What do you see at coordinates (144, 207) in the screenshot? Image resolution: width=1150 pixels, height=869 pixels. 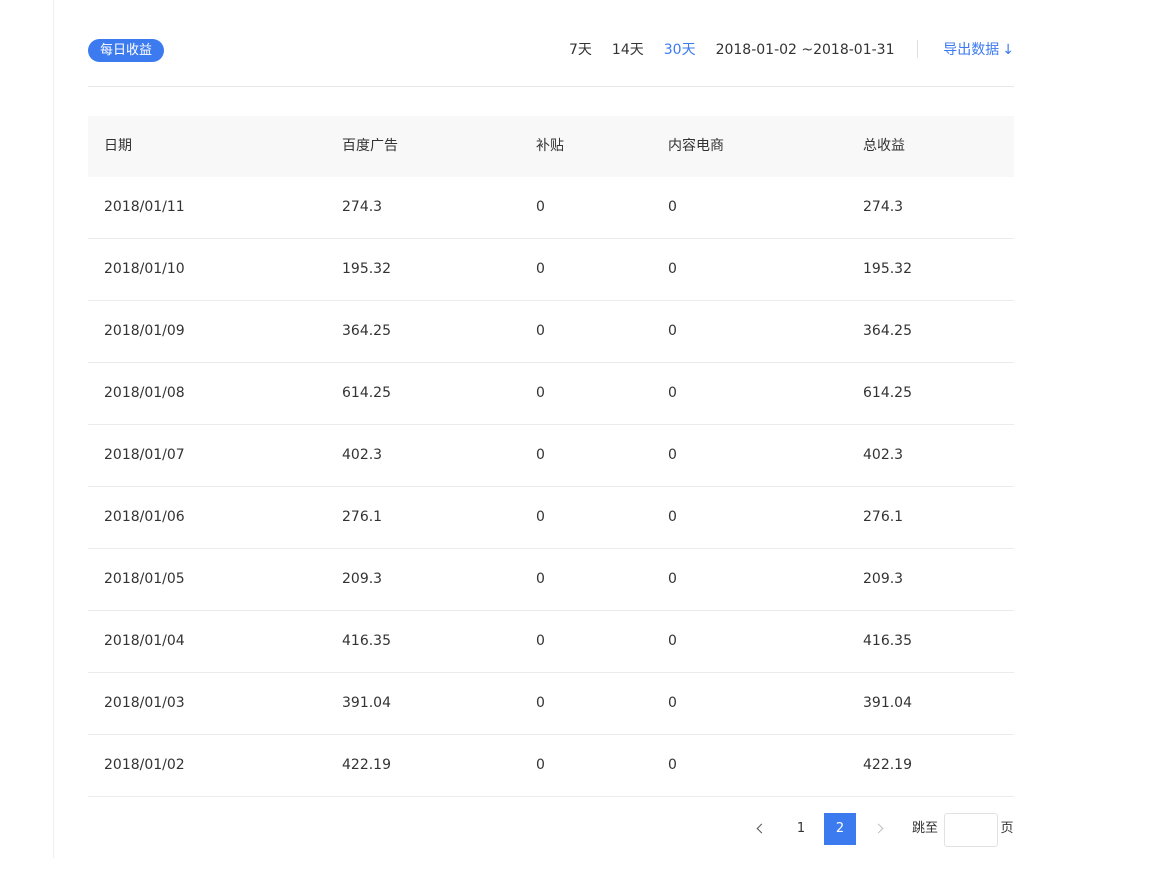 I see `cell-date: 2018/01/11` at bounding box center [144, 207].